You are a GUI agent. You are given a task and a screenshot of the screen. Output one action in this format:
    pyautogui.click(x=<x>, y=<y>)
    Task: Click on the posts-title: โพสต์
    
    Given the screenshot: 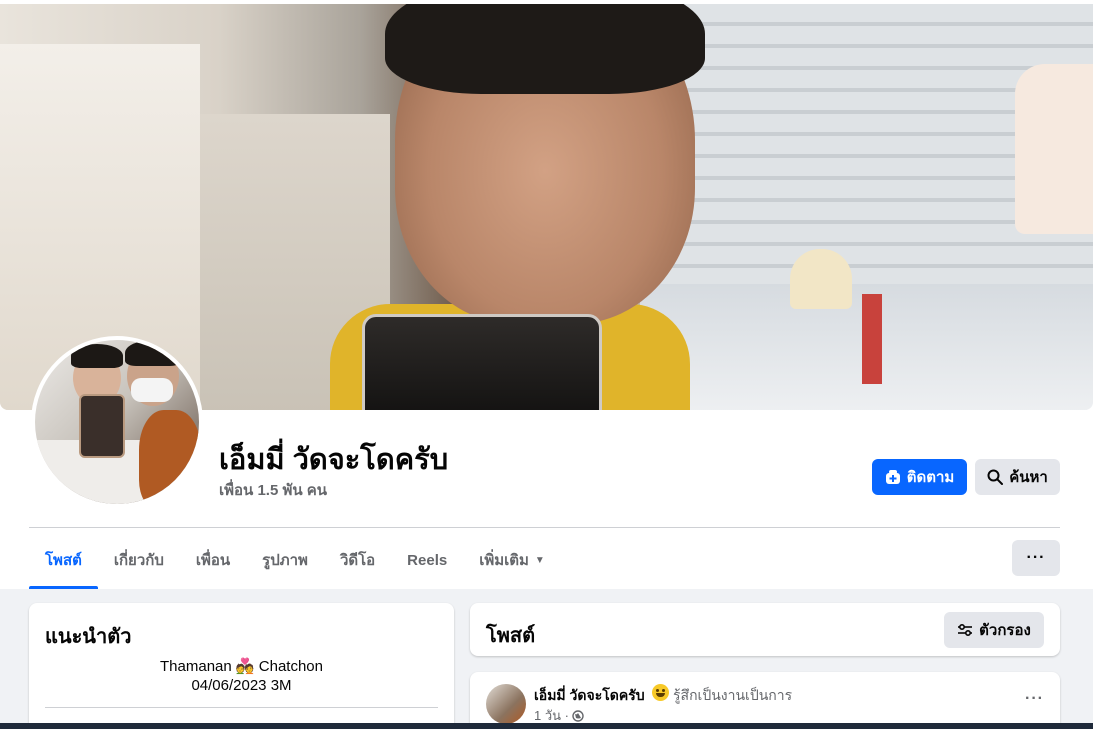 What is the action you would take?
    pyautogui.click(x=511, y=636)
    